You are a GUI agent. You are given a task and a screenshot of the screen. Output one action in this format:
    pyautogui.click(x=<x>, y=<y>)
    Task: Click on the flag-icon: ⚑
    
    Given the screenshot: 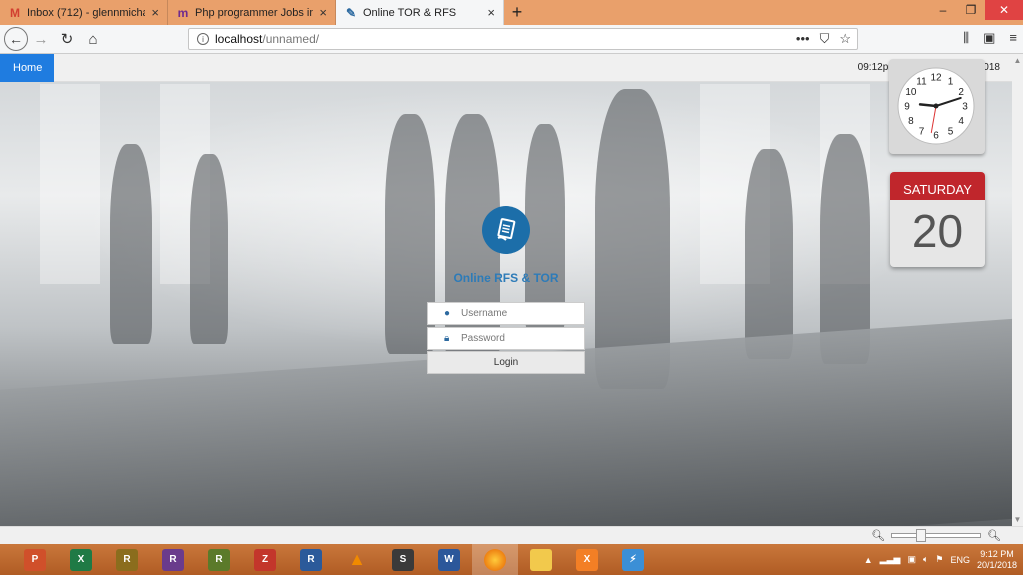 What is the action you would take?
    pyautogui.click(x=939, y=559)
    